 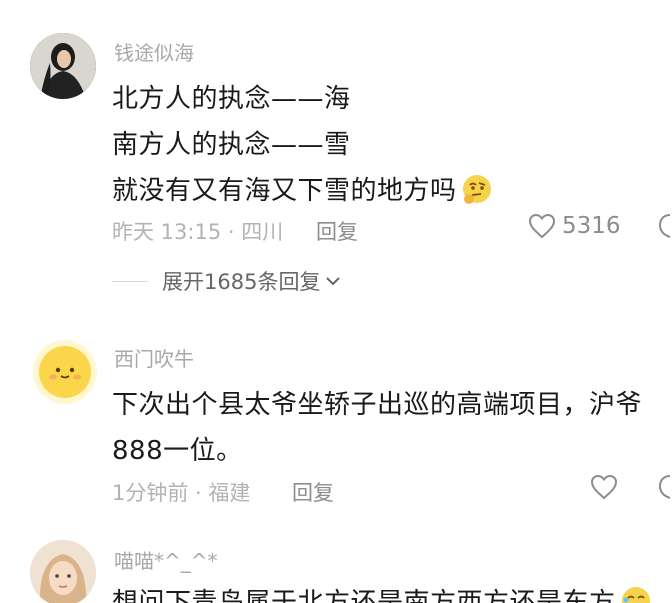 What do you see at coordinates (130, 281) in the screenshot?
I see `divider` at bounding box center [130, 281].